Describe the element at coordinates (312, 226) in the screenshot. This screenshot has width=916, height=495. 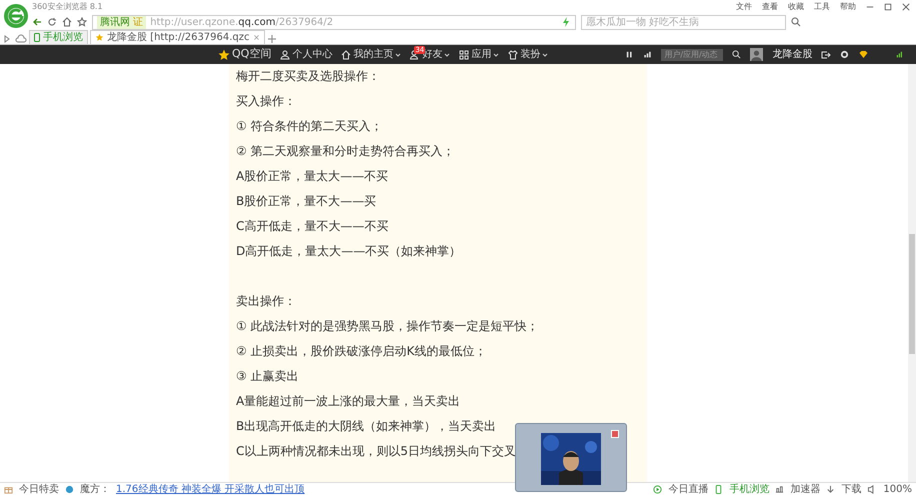
I see `article-line: C高开低走，量不大——不买` at that location.